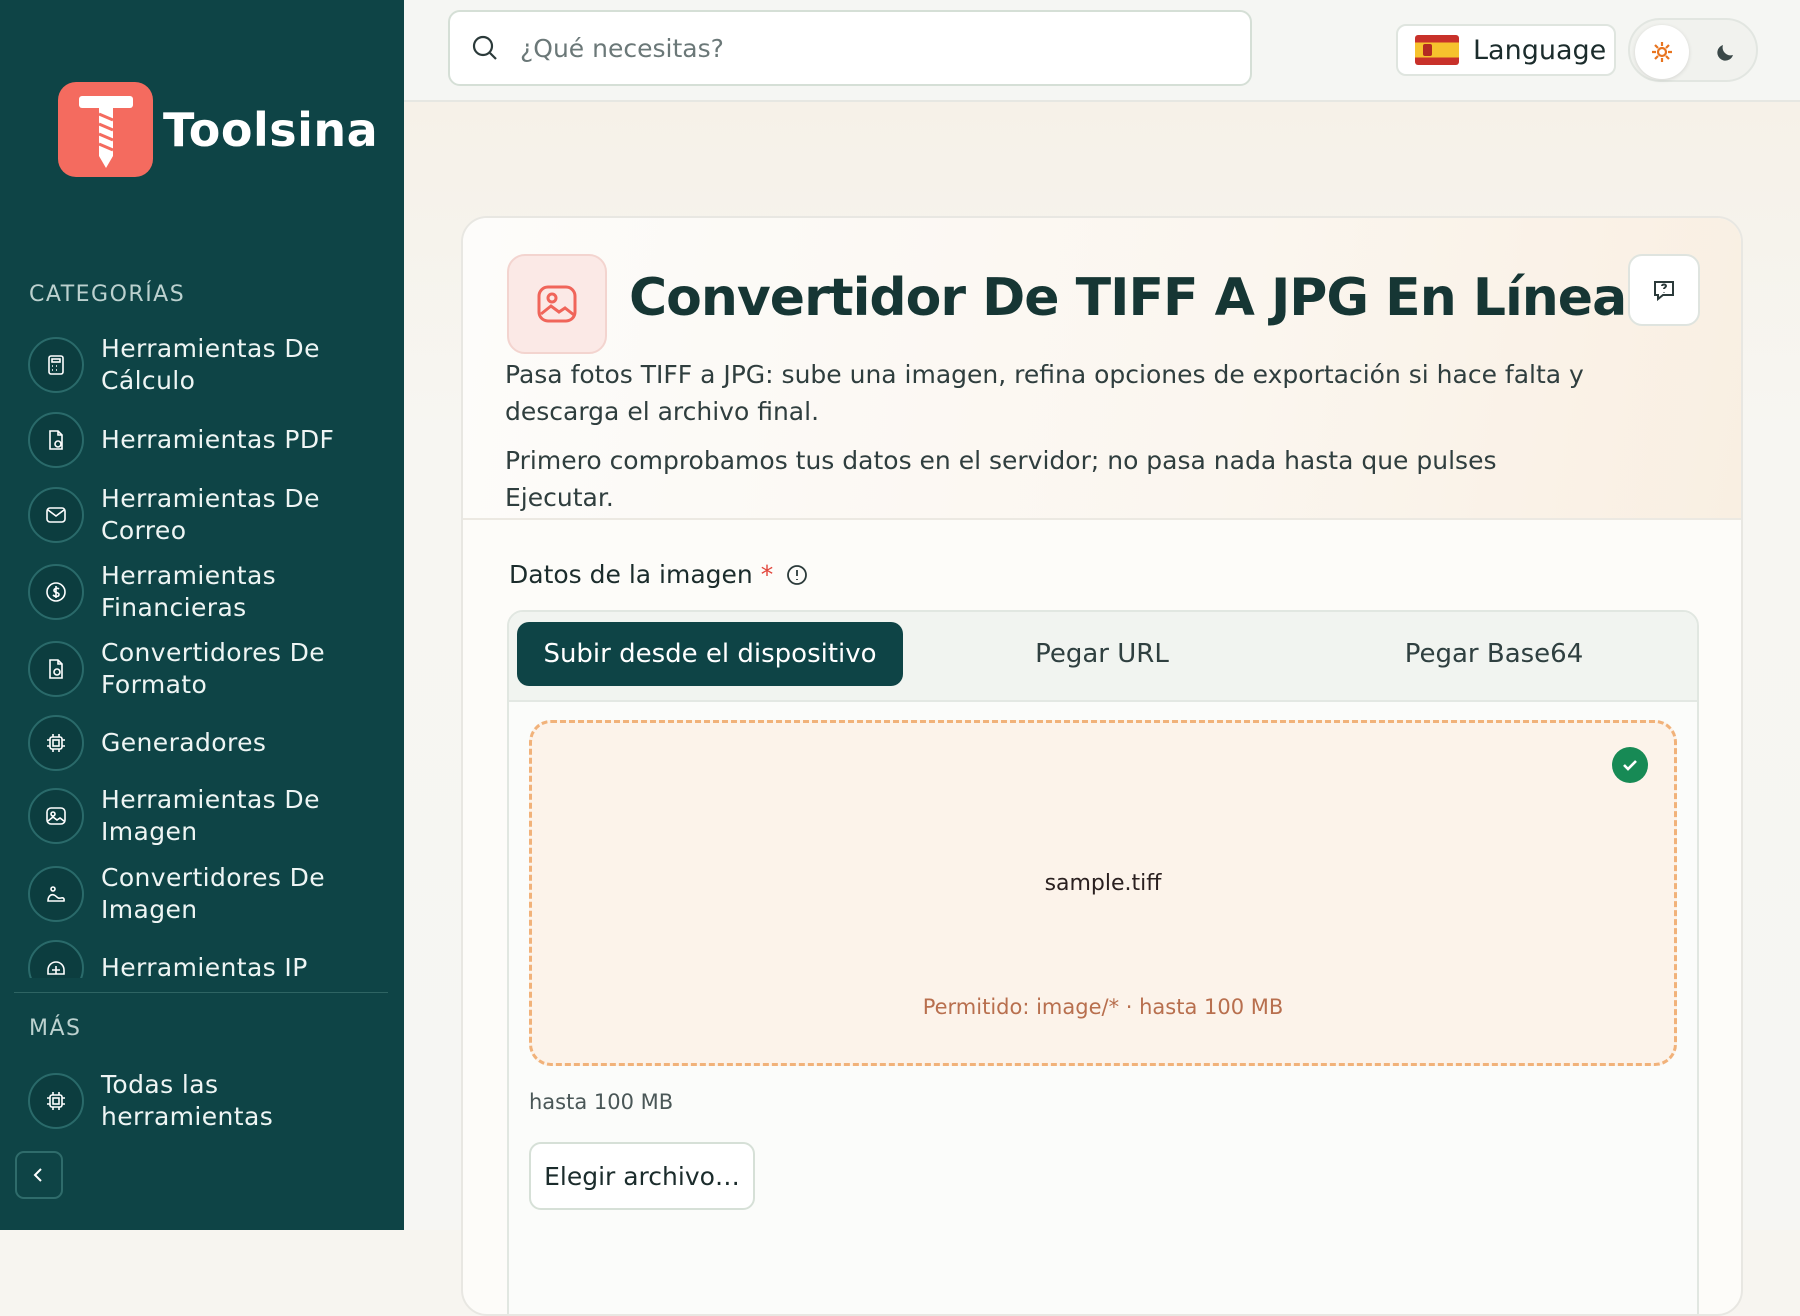 This screenshot has width=1800, height=1316. I want to click on sidebar-item-todas: Todas las herramientas, so click(208, 1101).